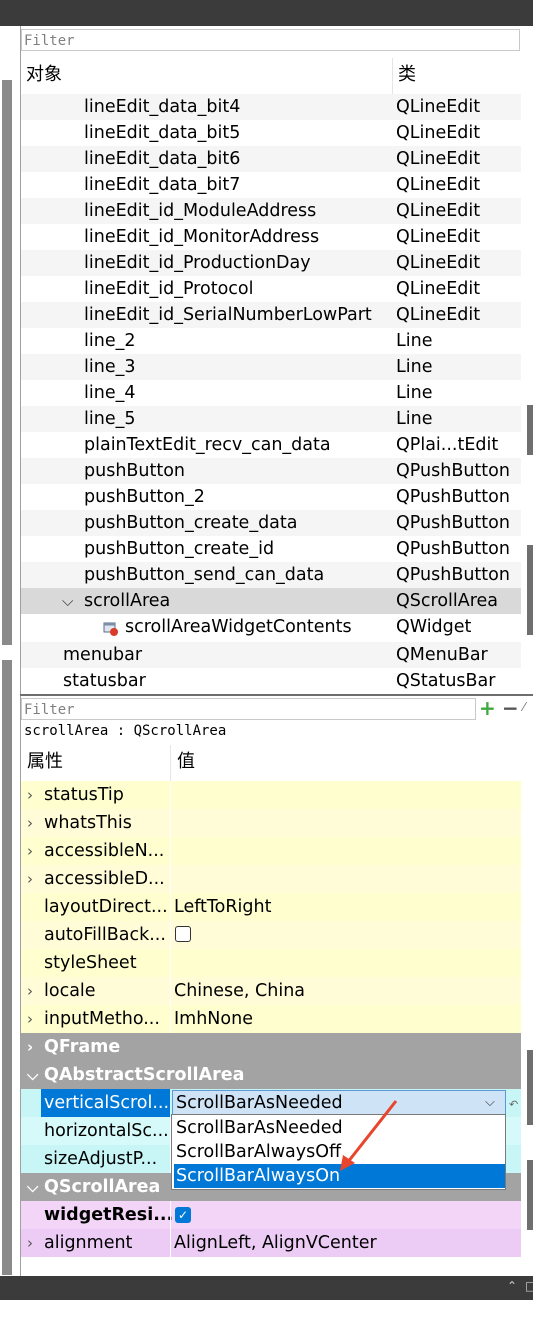  What do you see at coordinates (271, 367) in the screenshot?
I see `tree-row: line_3 Line` at bounding box center [271, 367].